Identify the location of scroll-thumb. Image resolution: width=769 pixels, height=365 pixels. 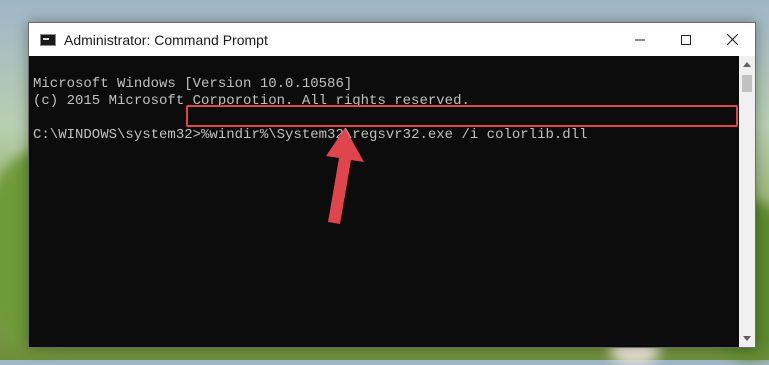
(747, 83).